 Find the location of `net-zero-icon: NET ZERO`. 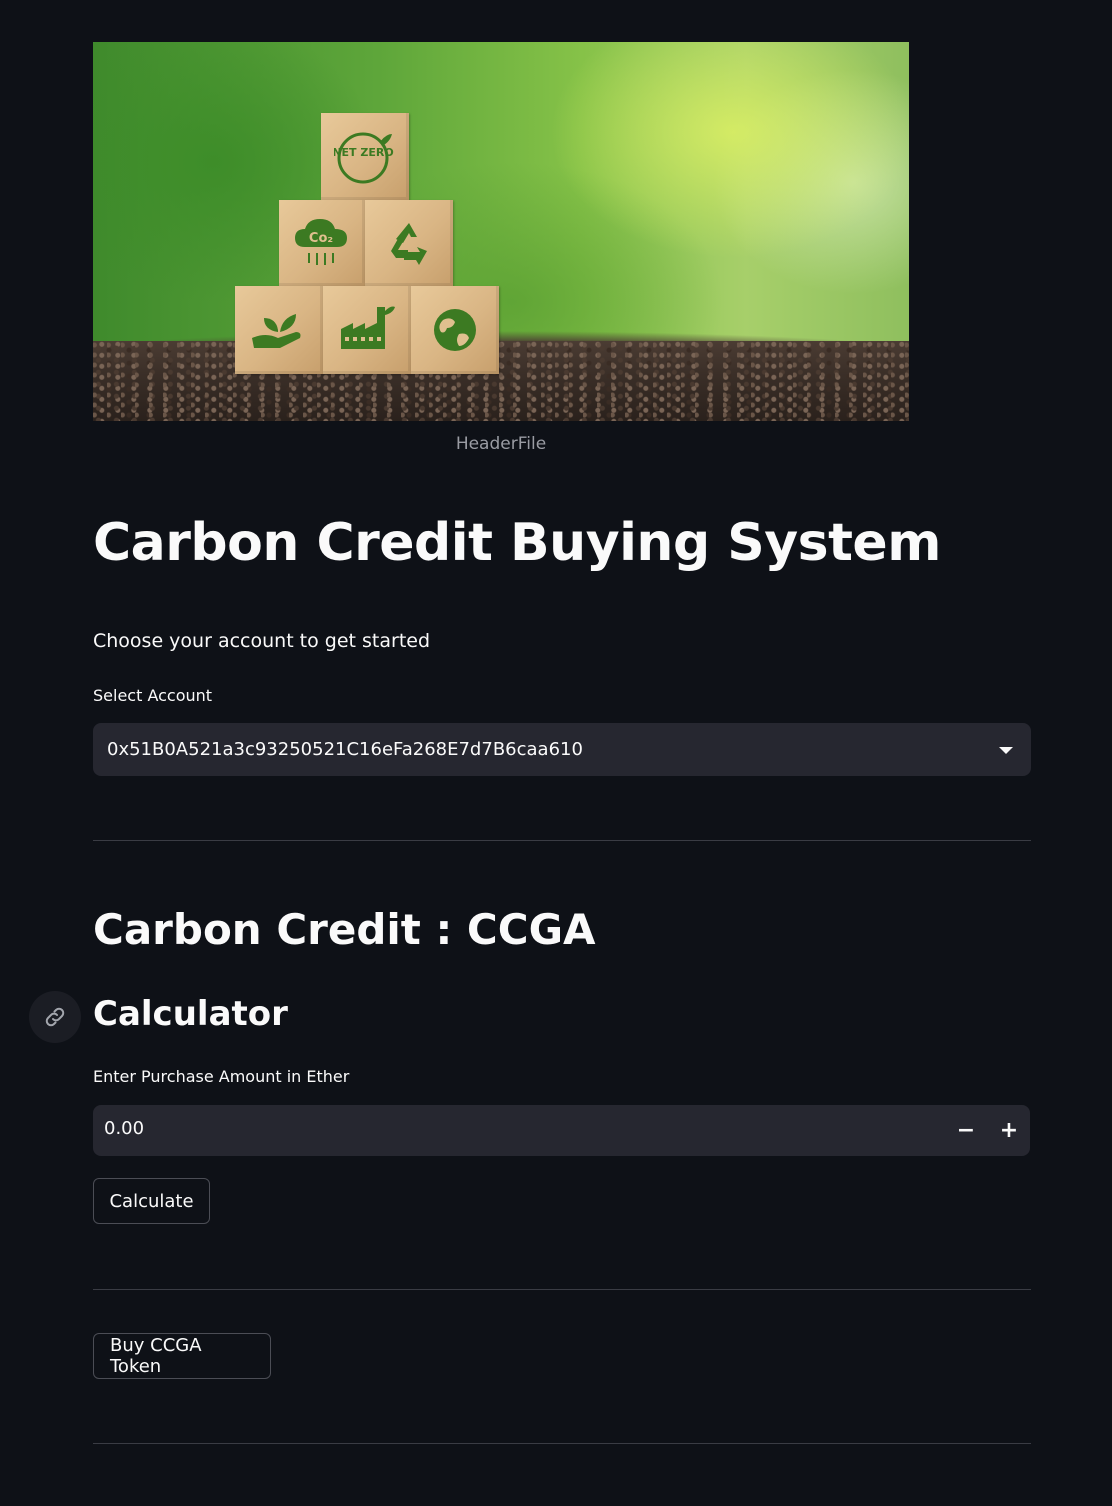

net-zero-icon: NET ZERO is located at coordinates (364, 157).